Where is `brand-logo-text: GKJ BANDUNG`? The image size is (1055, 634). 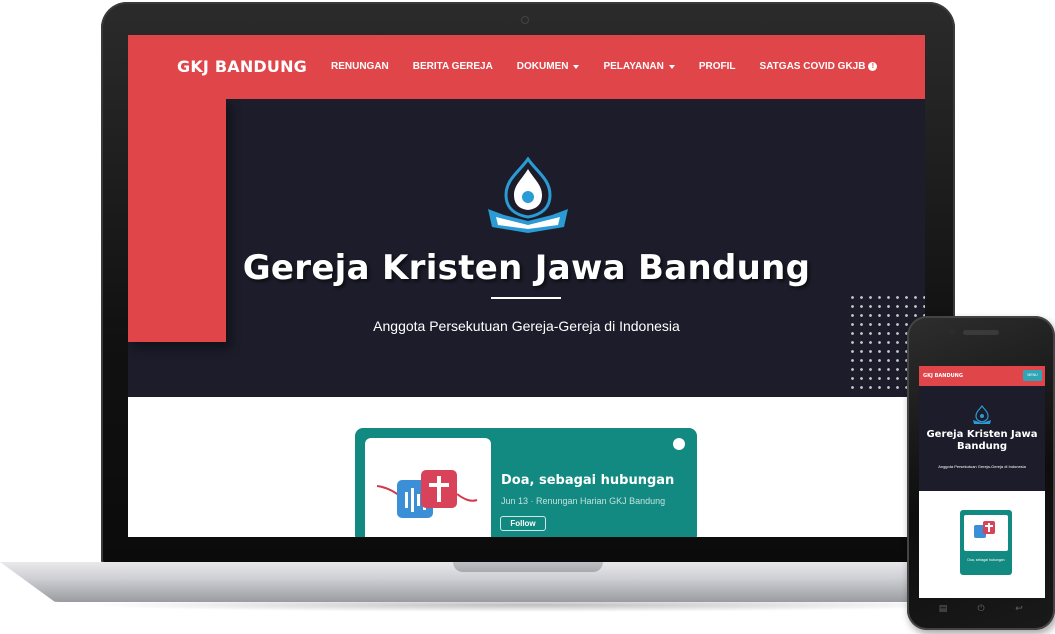 brand-logo-text: GKJ BANDUNG is located at coordinates (242, 66).